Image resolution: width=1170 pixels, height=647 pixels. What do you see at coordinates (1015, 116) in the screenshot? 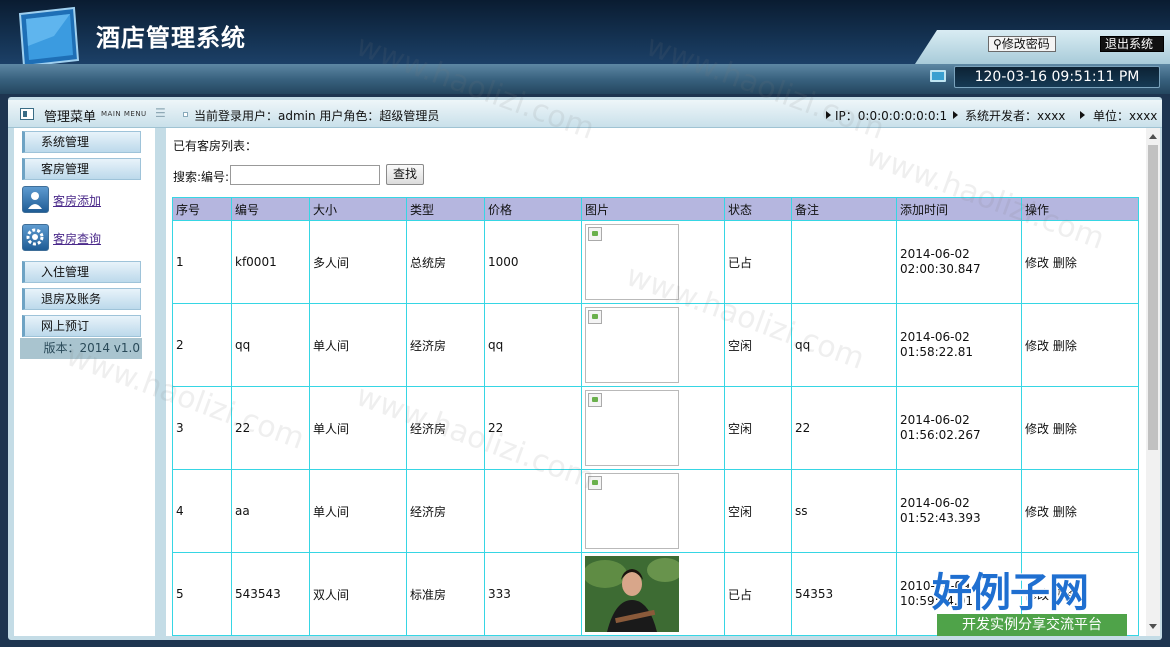
I see `developer-info: 系统开发者：xxxx` at bounding box center [1015, 116].